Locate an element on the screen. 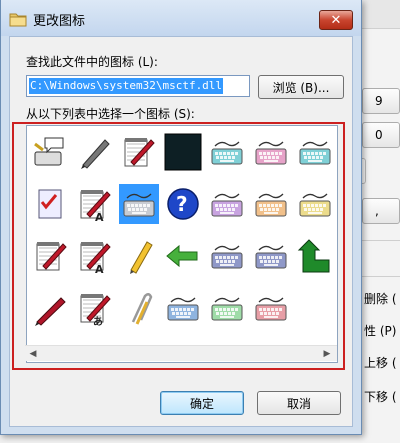 The image size is (400, 443). scroll-right-icon: ▶ is located at coordinates (327, 354).